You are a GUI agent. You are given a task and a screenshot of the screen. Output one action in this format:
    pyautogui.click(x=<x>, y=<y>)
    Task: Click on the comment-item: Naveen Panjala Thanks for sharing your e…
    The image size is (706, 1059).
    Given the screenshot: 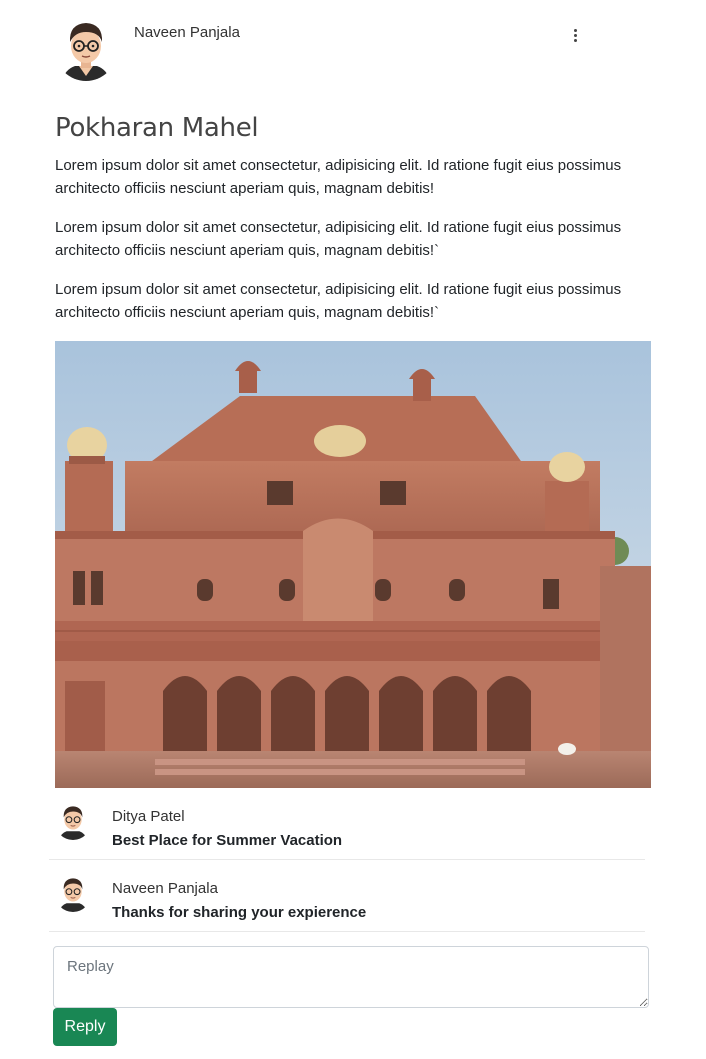 What is the action you would take?
    pyautogui.click(x=347, y=896)
    